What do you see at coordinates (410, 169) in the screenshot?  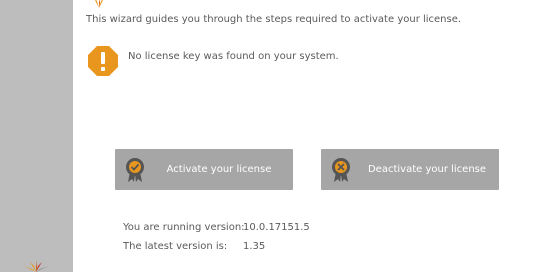 I see `deactivate-license-button: Deactivate your license` at bounding box center [410, 169].